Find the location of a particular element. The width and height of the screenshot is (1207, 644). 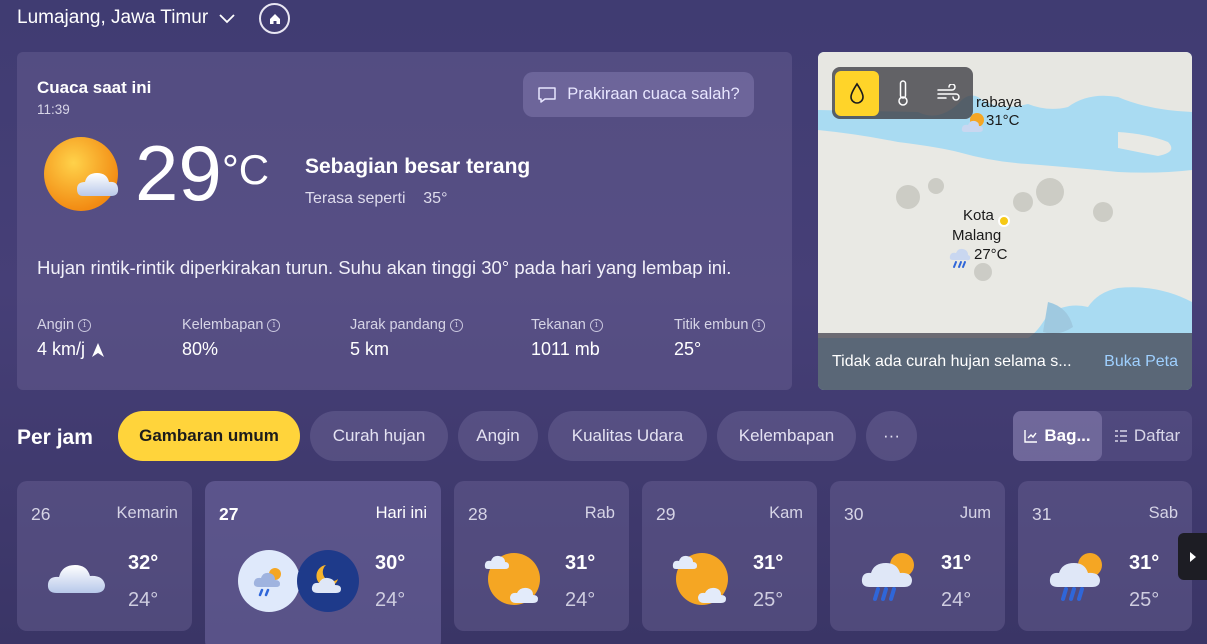

view-toggle: Bag... Daftar is located at coordinates (1102, 436).